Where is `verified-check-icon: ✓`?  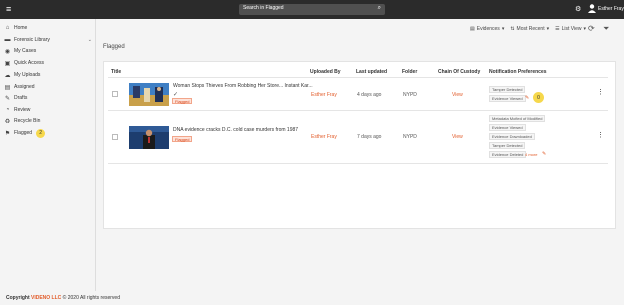 verified-check-icon: ✓ is located at coordinates (176, 95).